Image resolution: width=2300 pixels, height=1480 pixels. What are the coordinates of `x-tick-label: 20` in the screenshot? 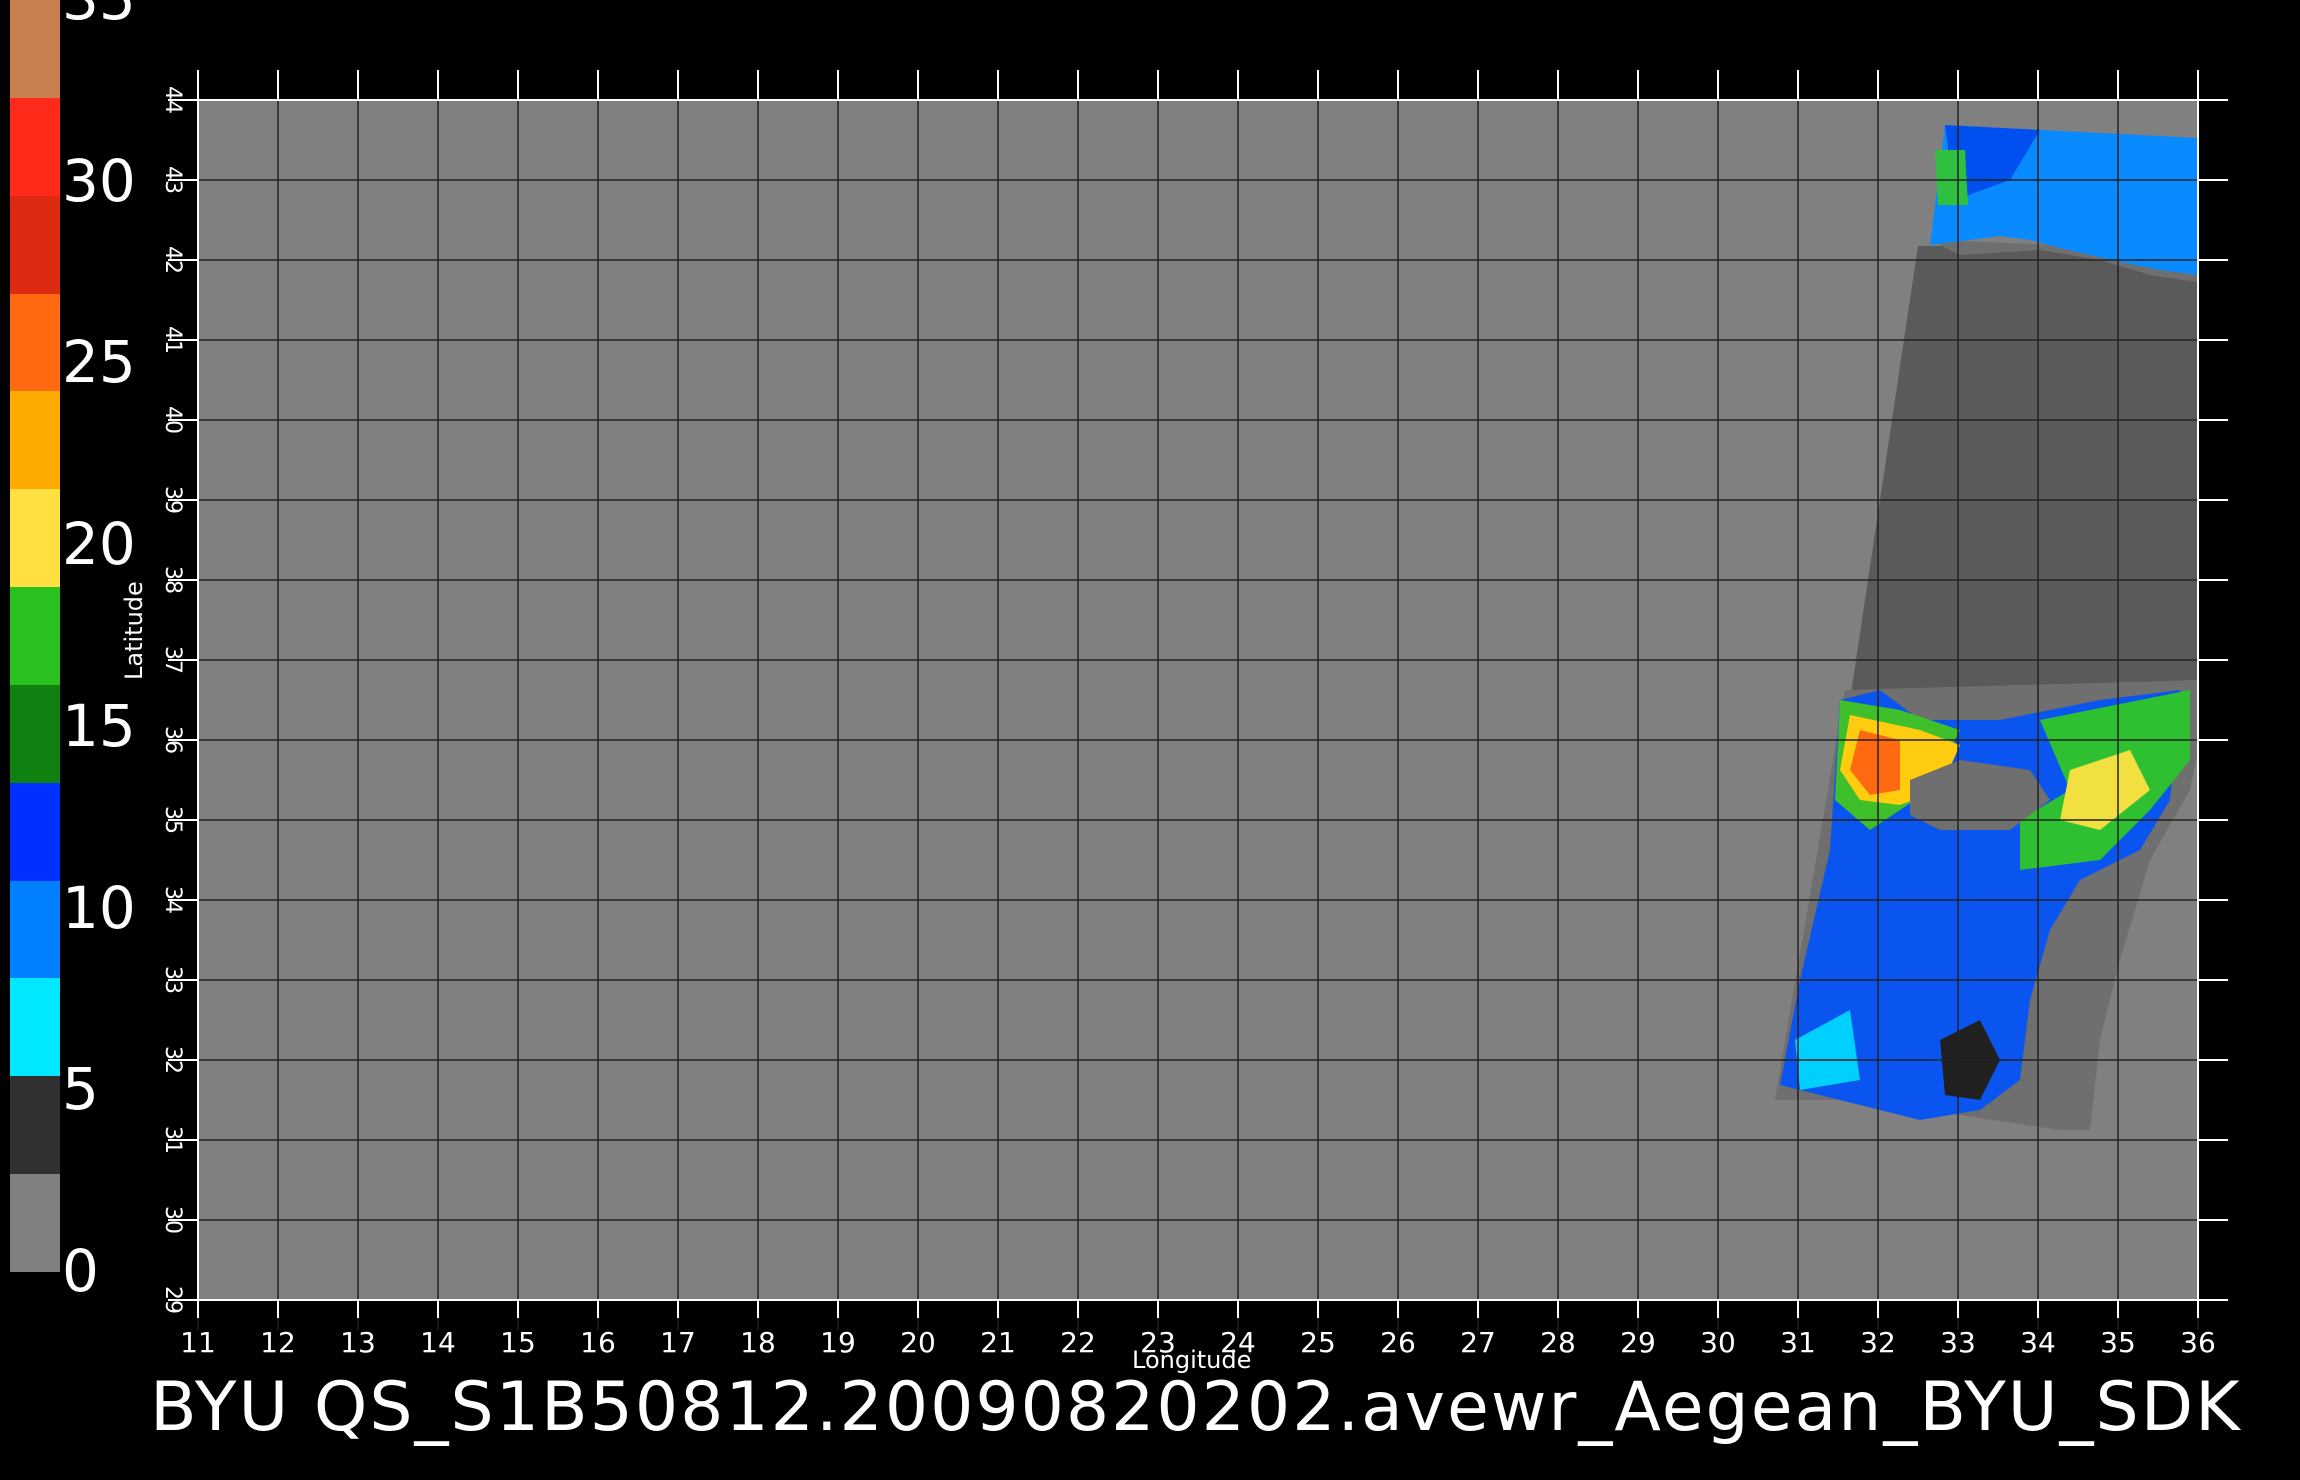 It's located at (918, 1342).